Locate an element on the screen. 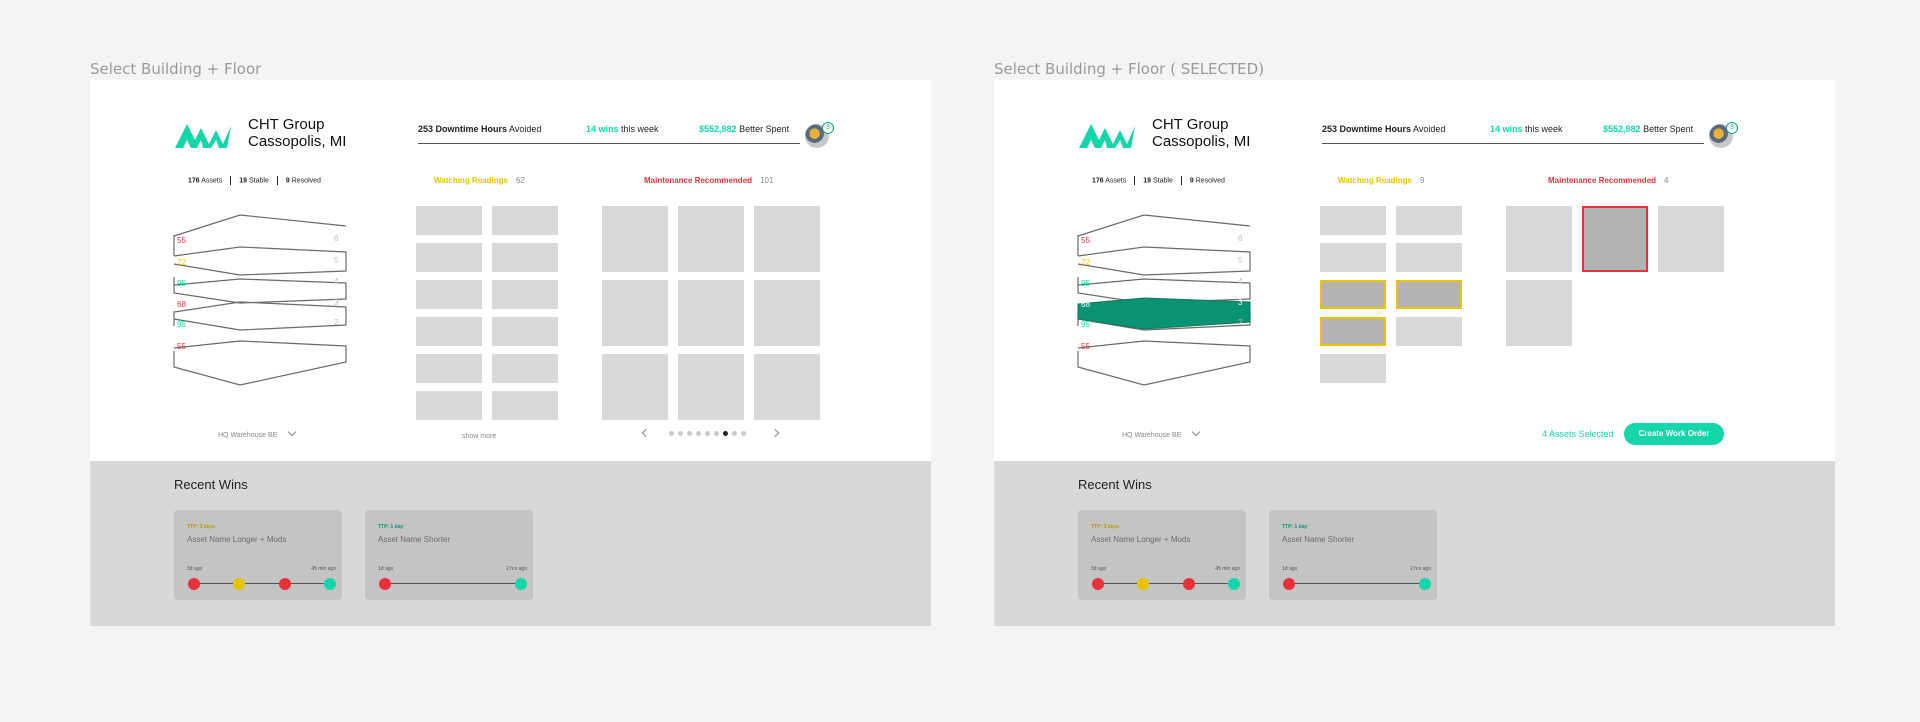 The width and height of the screenshot is (1920, 722). pagination is located at coordinates (710, 434).